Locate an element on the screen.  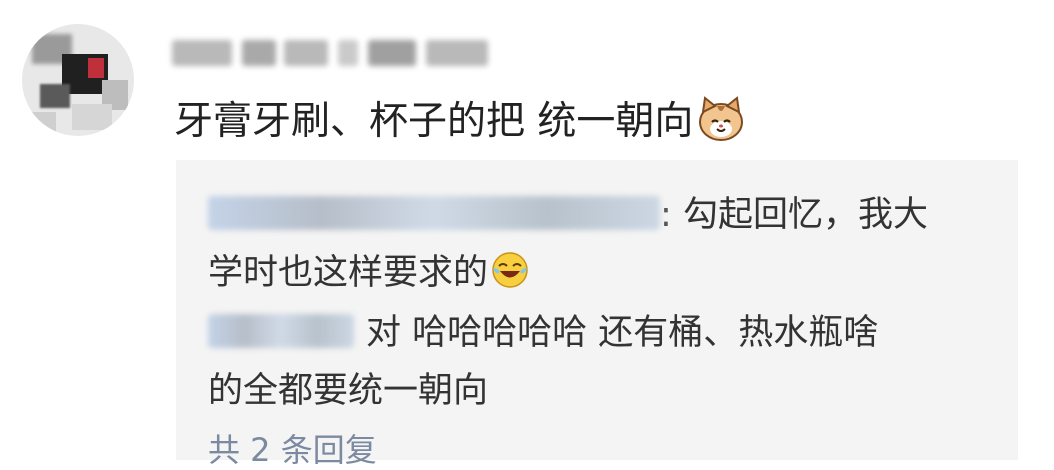
cat-face-emoji-icon is located at coordinates (721, 118).